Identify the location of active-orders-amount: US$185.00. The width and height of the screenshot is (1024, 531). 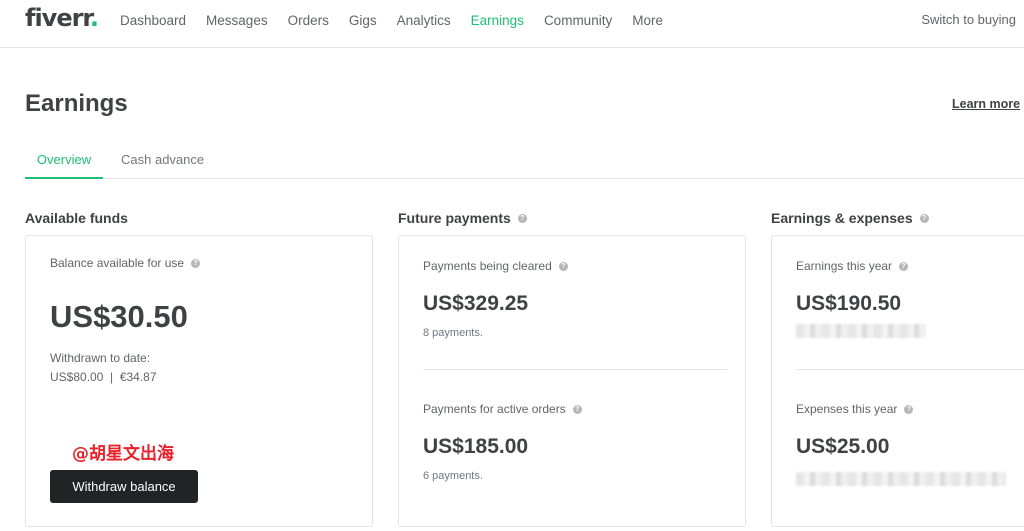
(476, 446).